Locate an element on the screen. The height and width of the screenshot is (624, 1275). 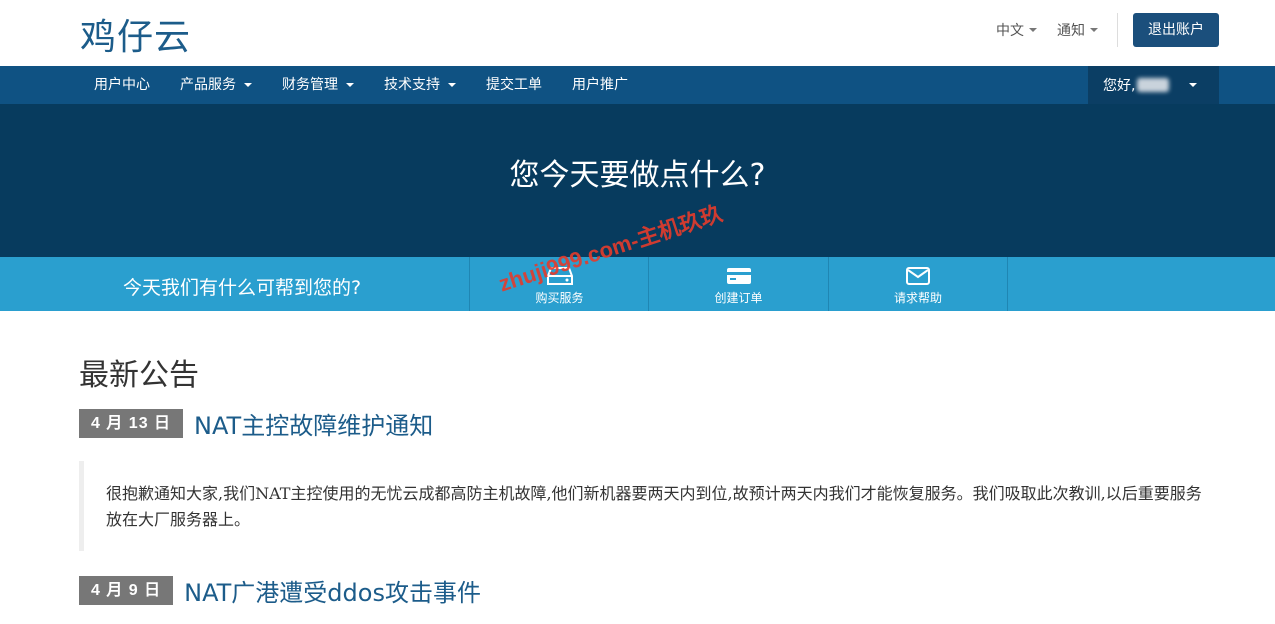
hero-title: 您今天要做点什么? is located at coordinates (637, 175).